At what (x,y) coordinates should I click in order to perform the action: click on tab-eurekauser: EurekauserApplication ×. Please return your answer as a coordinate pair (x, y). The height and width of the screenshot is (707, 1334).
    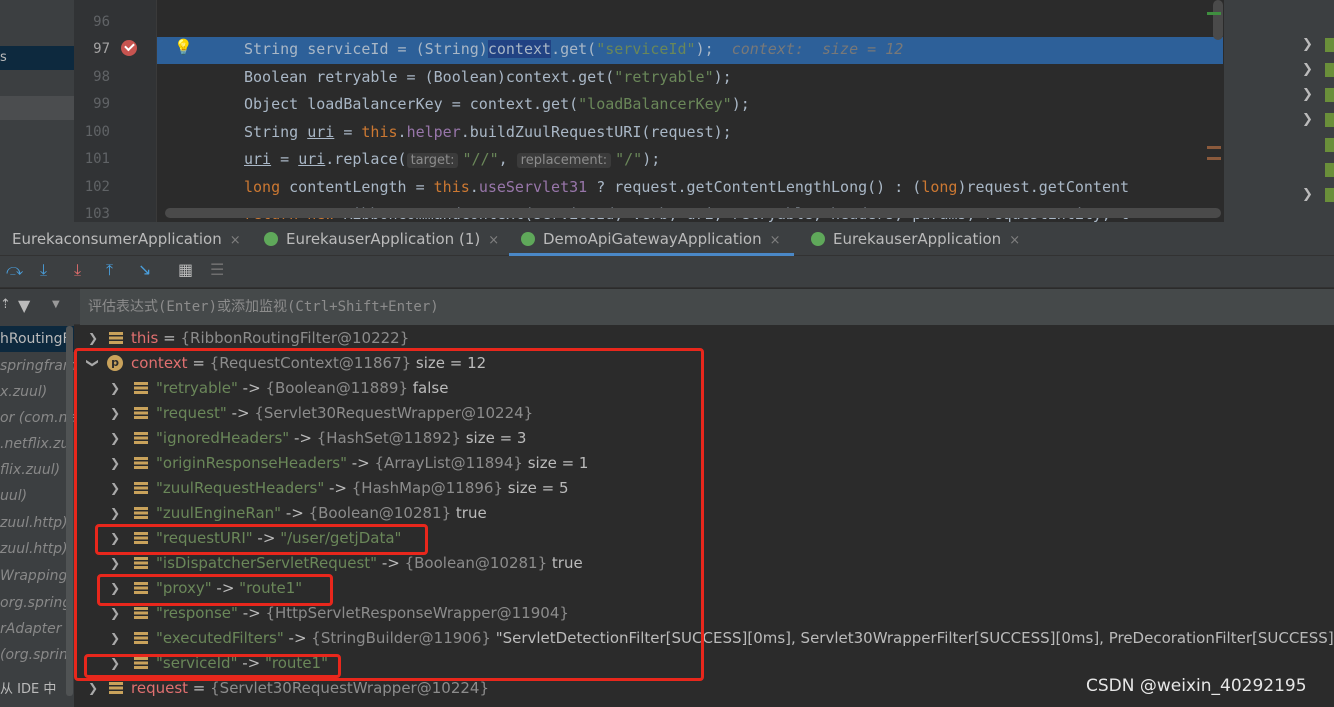
    Looking at the image, I should click on (915, 239).